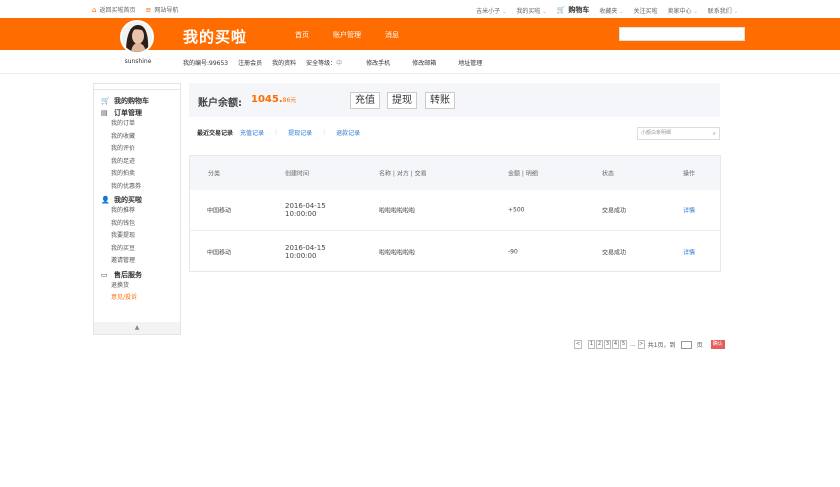  I want to click on sidebar-item-reviews: 我的评价, so click(137, 149).